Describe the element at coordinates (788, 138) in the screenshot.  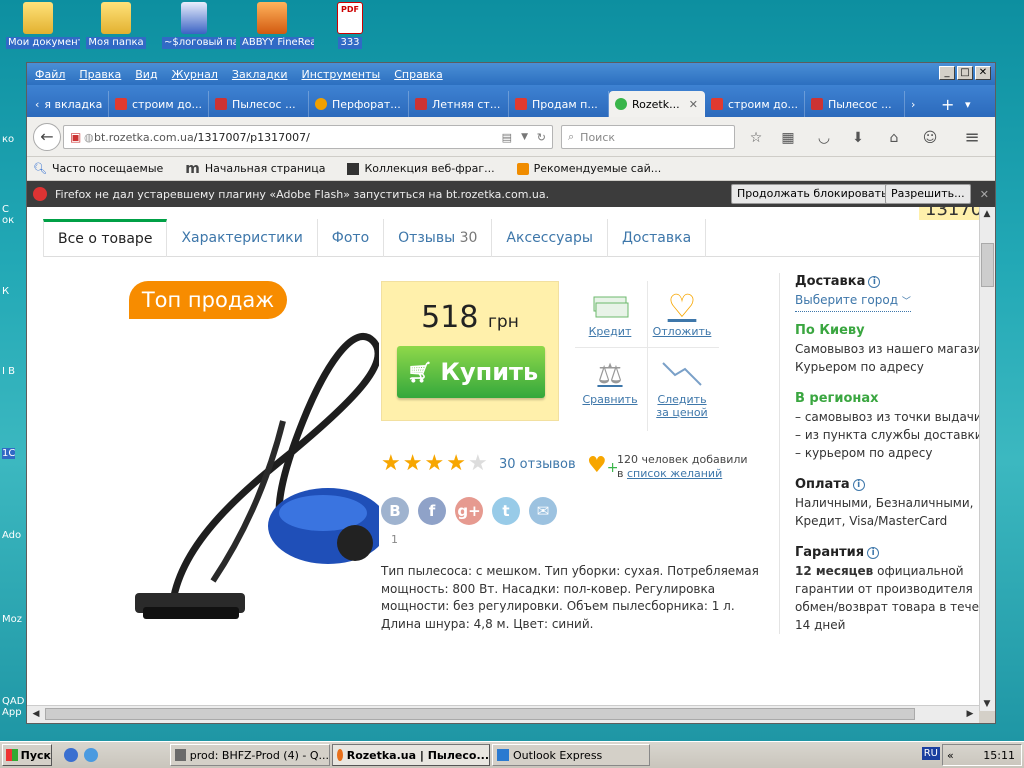
I see `clipboard-icon: ▦` at that location.